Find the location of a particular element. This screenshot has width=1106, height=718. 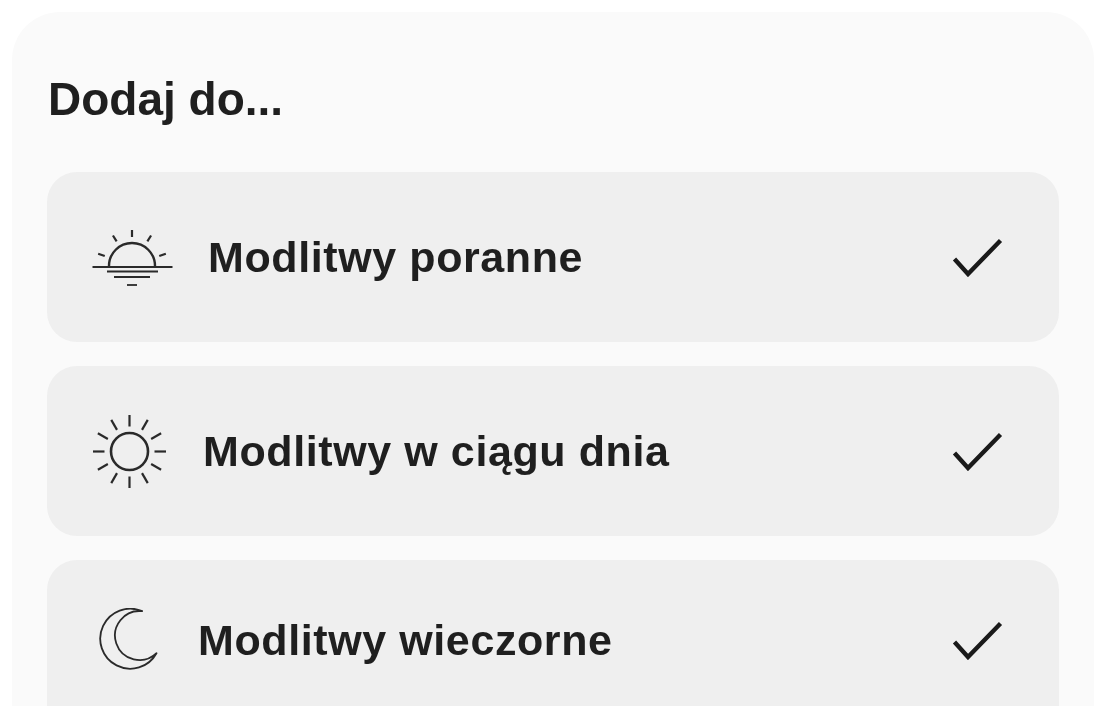

sun-icon is located at coordinates (129, 451).